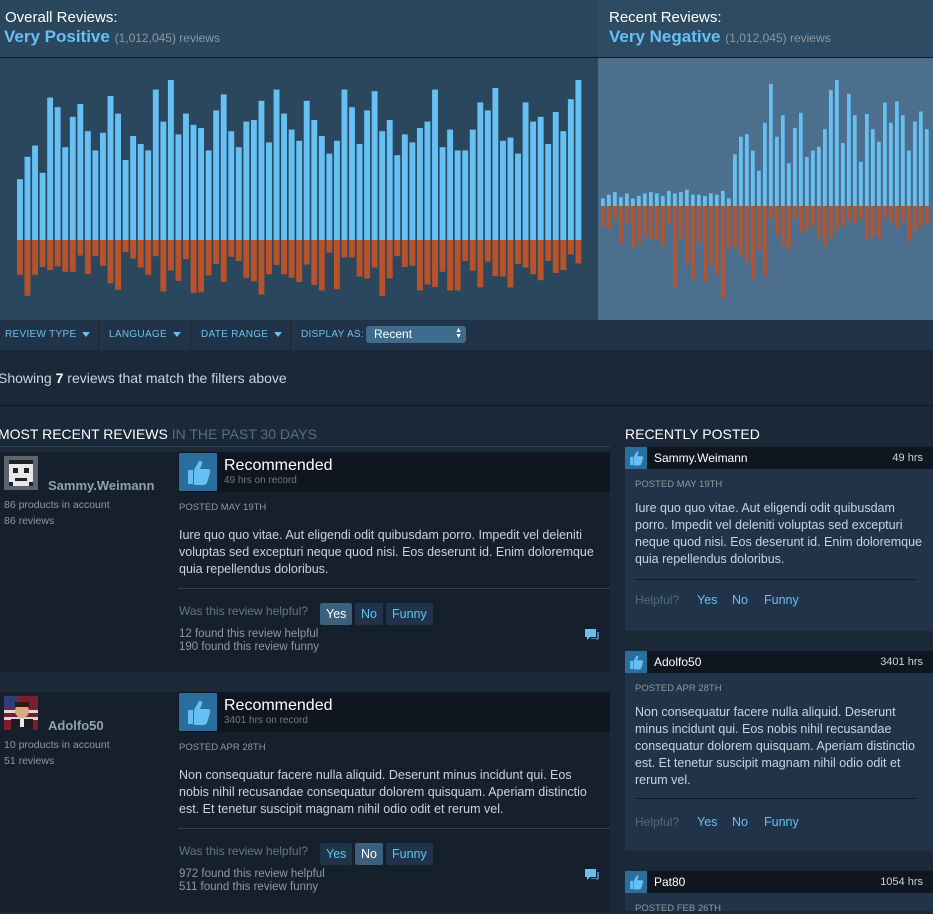 This screenshot has height=914, width=933. Describe the element at coordinates (781, 600) in the screenshot. I see `recent-card-funny-link: Funny` at that location.